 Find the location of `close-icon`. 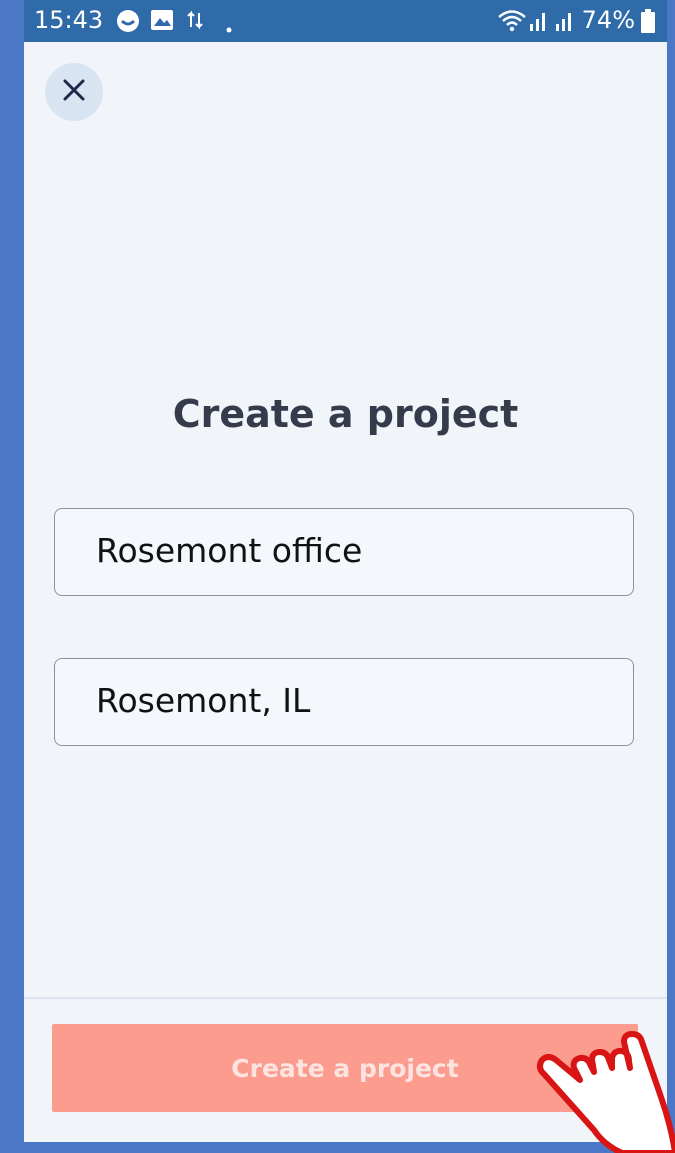

close-icon is located at coordinates (74, 92).